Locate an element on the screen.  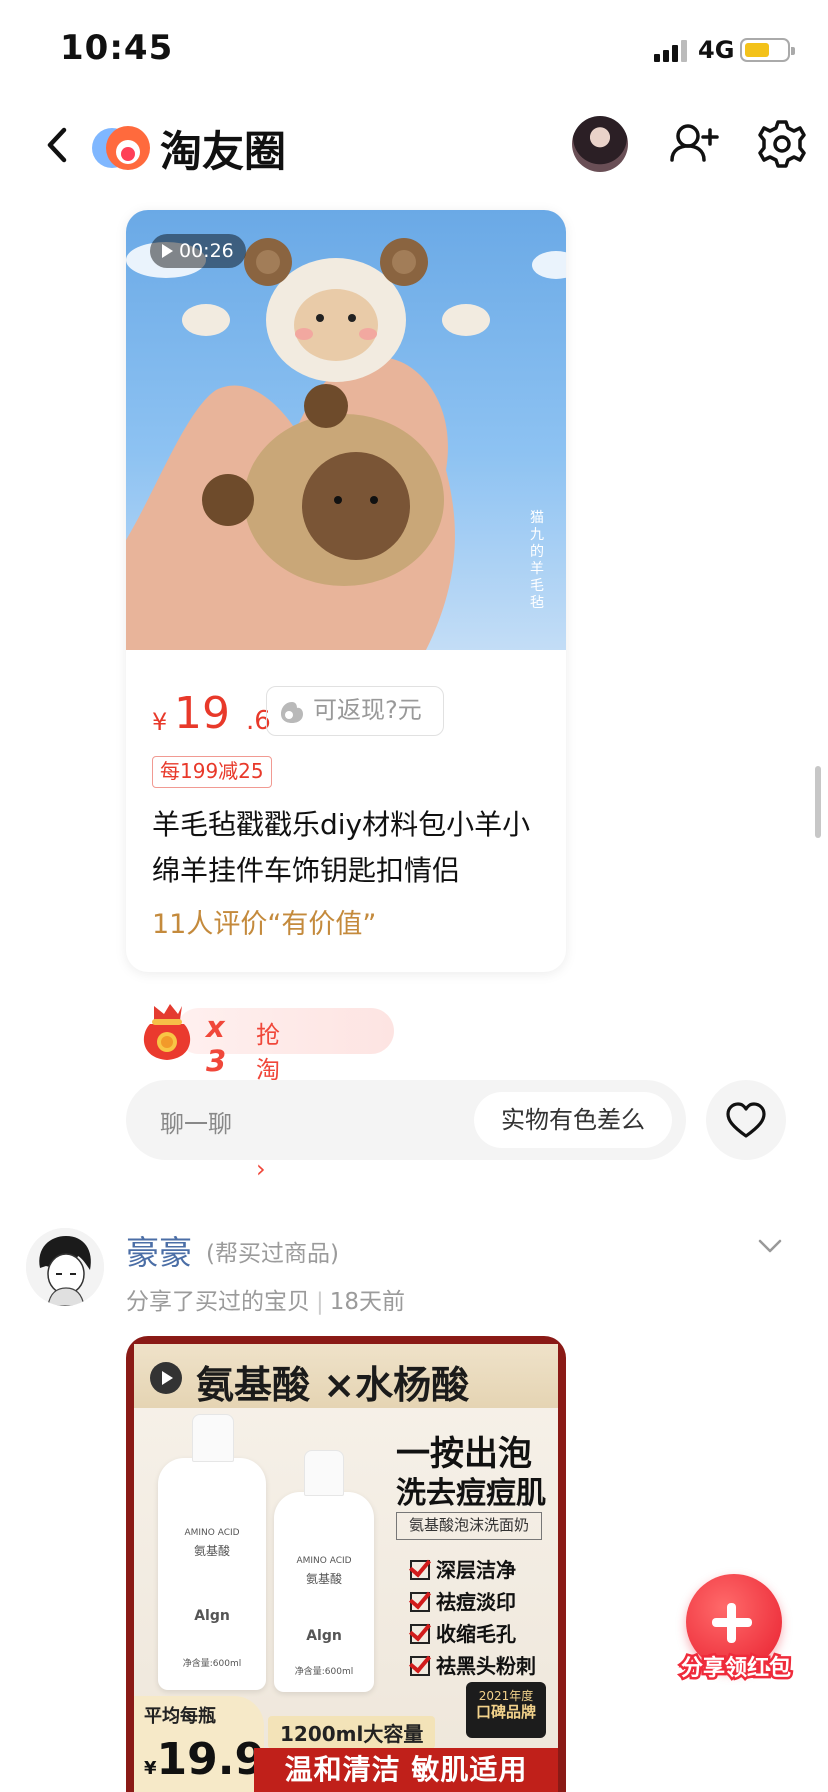
heart-icon is located at coordinates (746, 1120).